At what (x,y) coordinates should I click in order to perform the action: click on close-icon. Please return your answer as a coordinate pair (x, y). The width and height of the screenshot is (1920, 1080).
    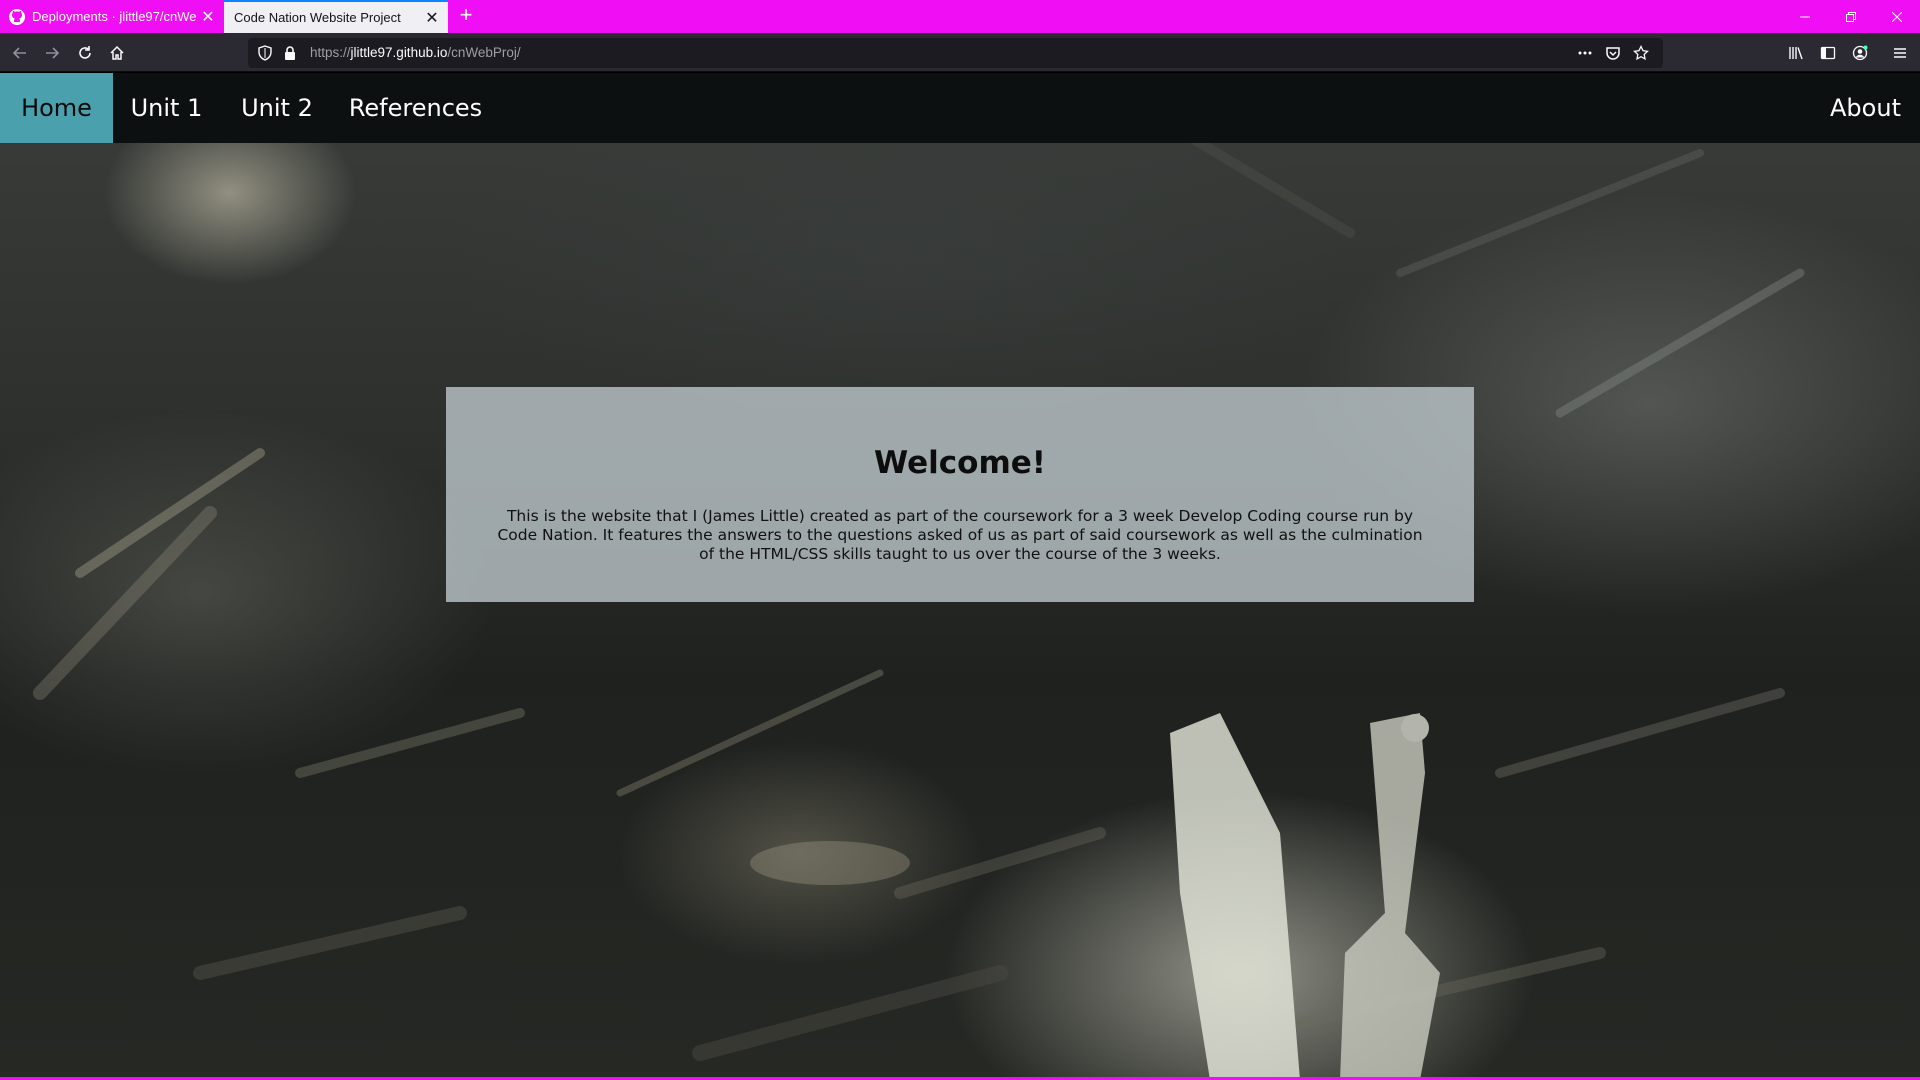
    Looking at the image, I should click on (1897, 16).